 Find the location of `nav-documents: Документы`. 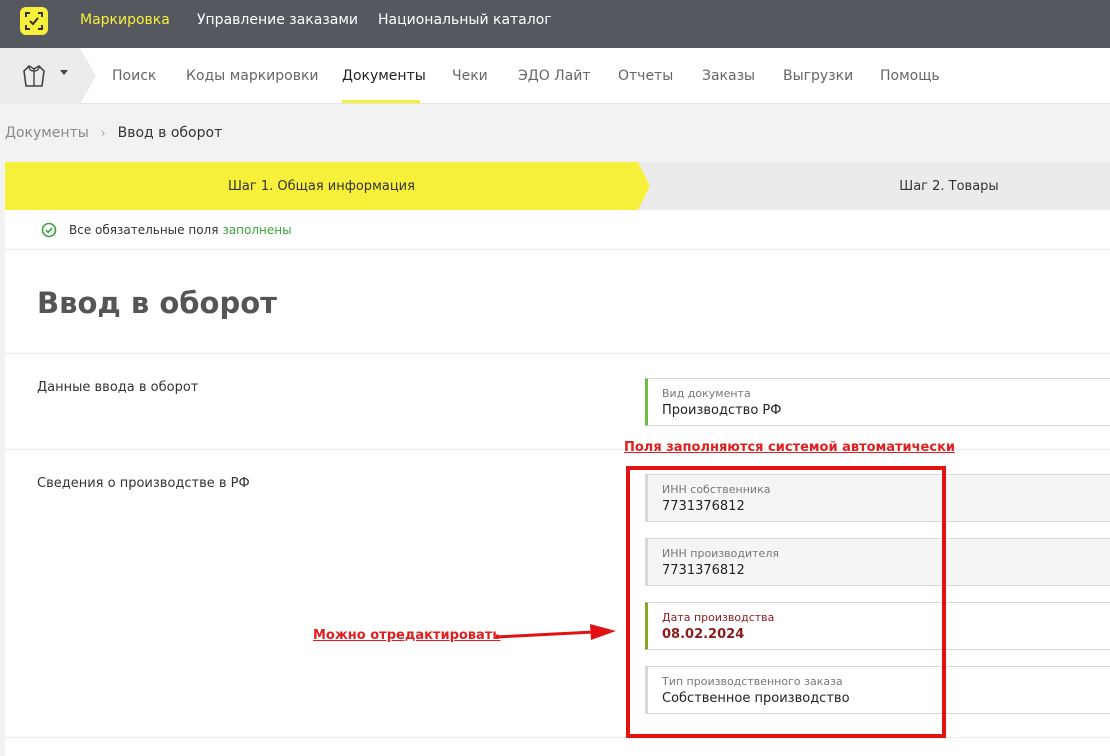

nav-documents: Документы is located at coordinates (384, 76).